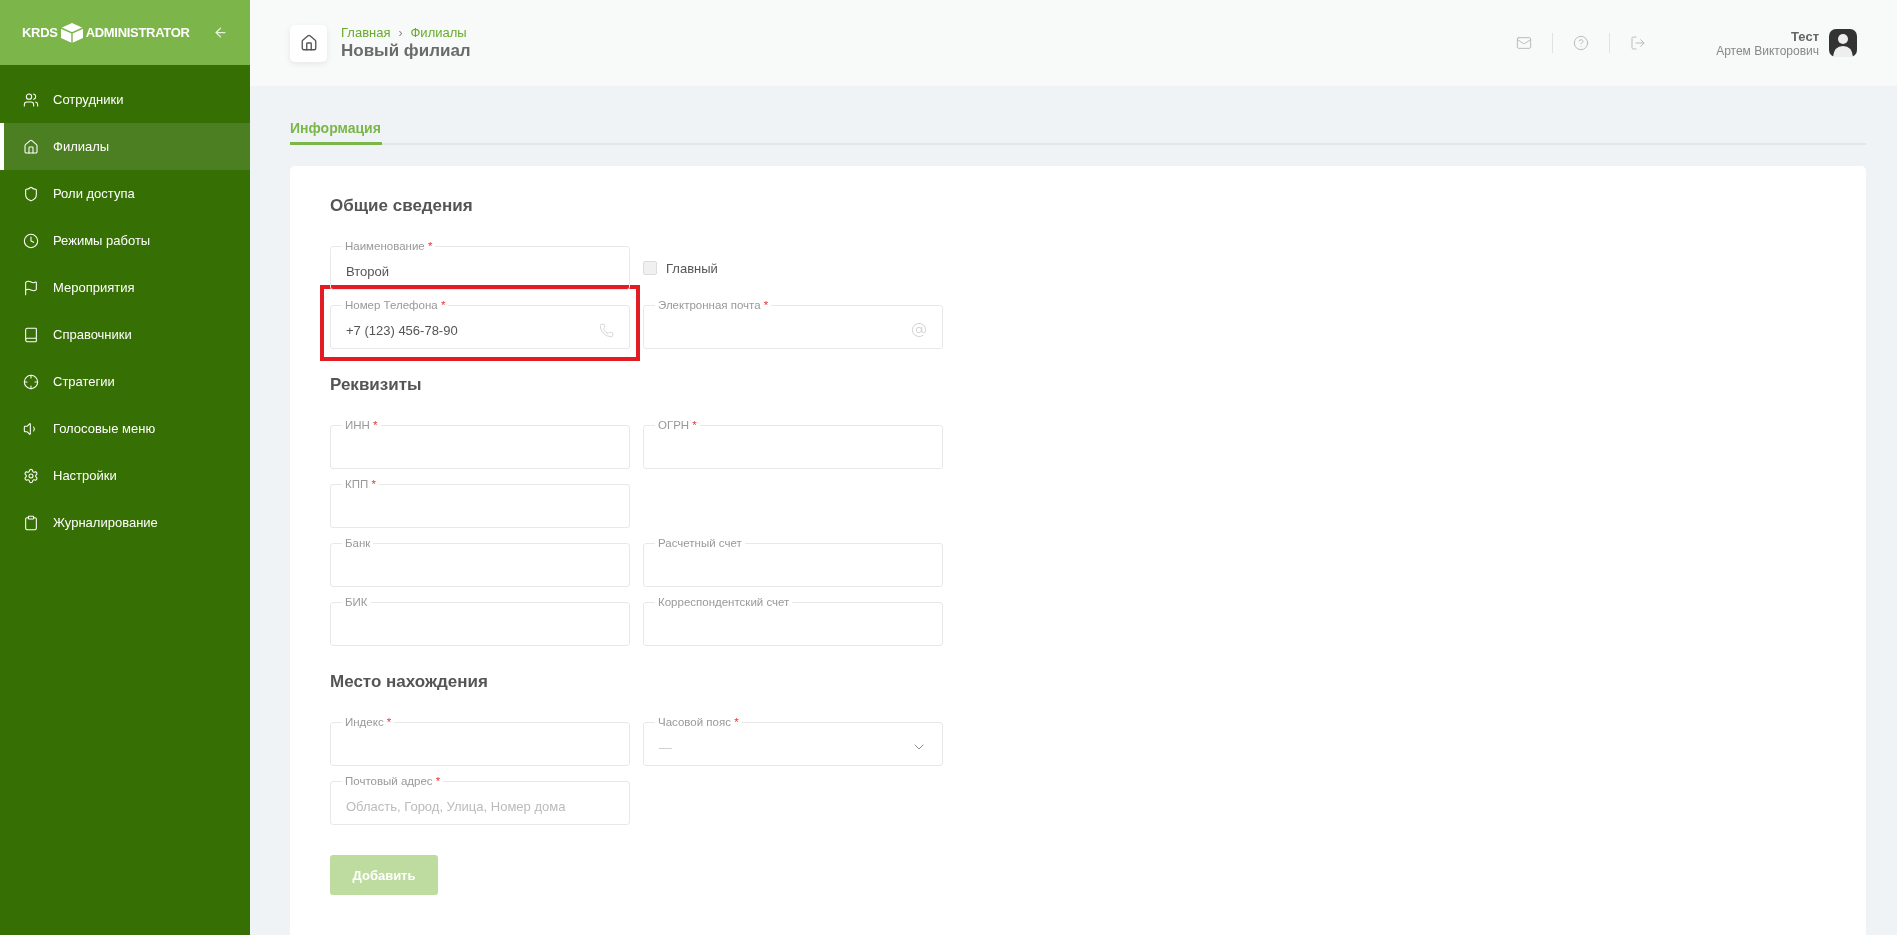  I want to click on section-title: Общие сведения, so click(402, 206).